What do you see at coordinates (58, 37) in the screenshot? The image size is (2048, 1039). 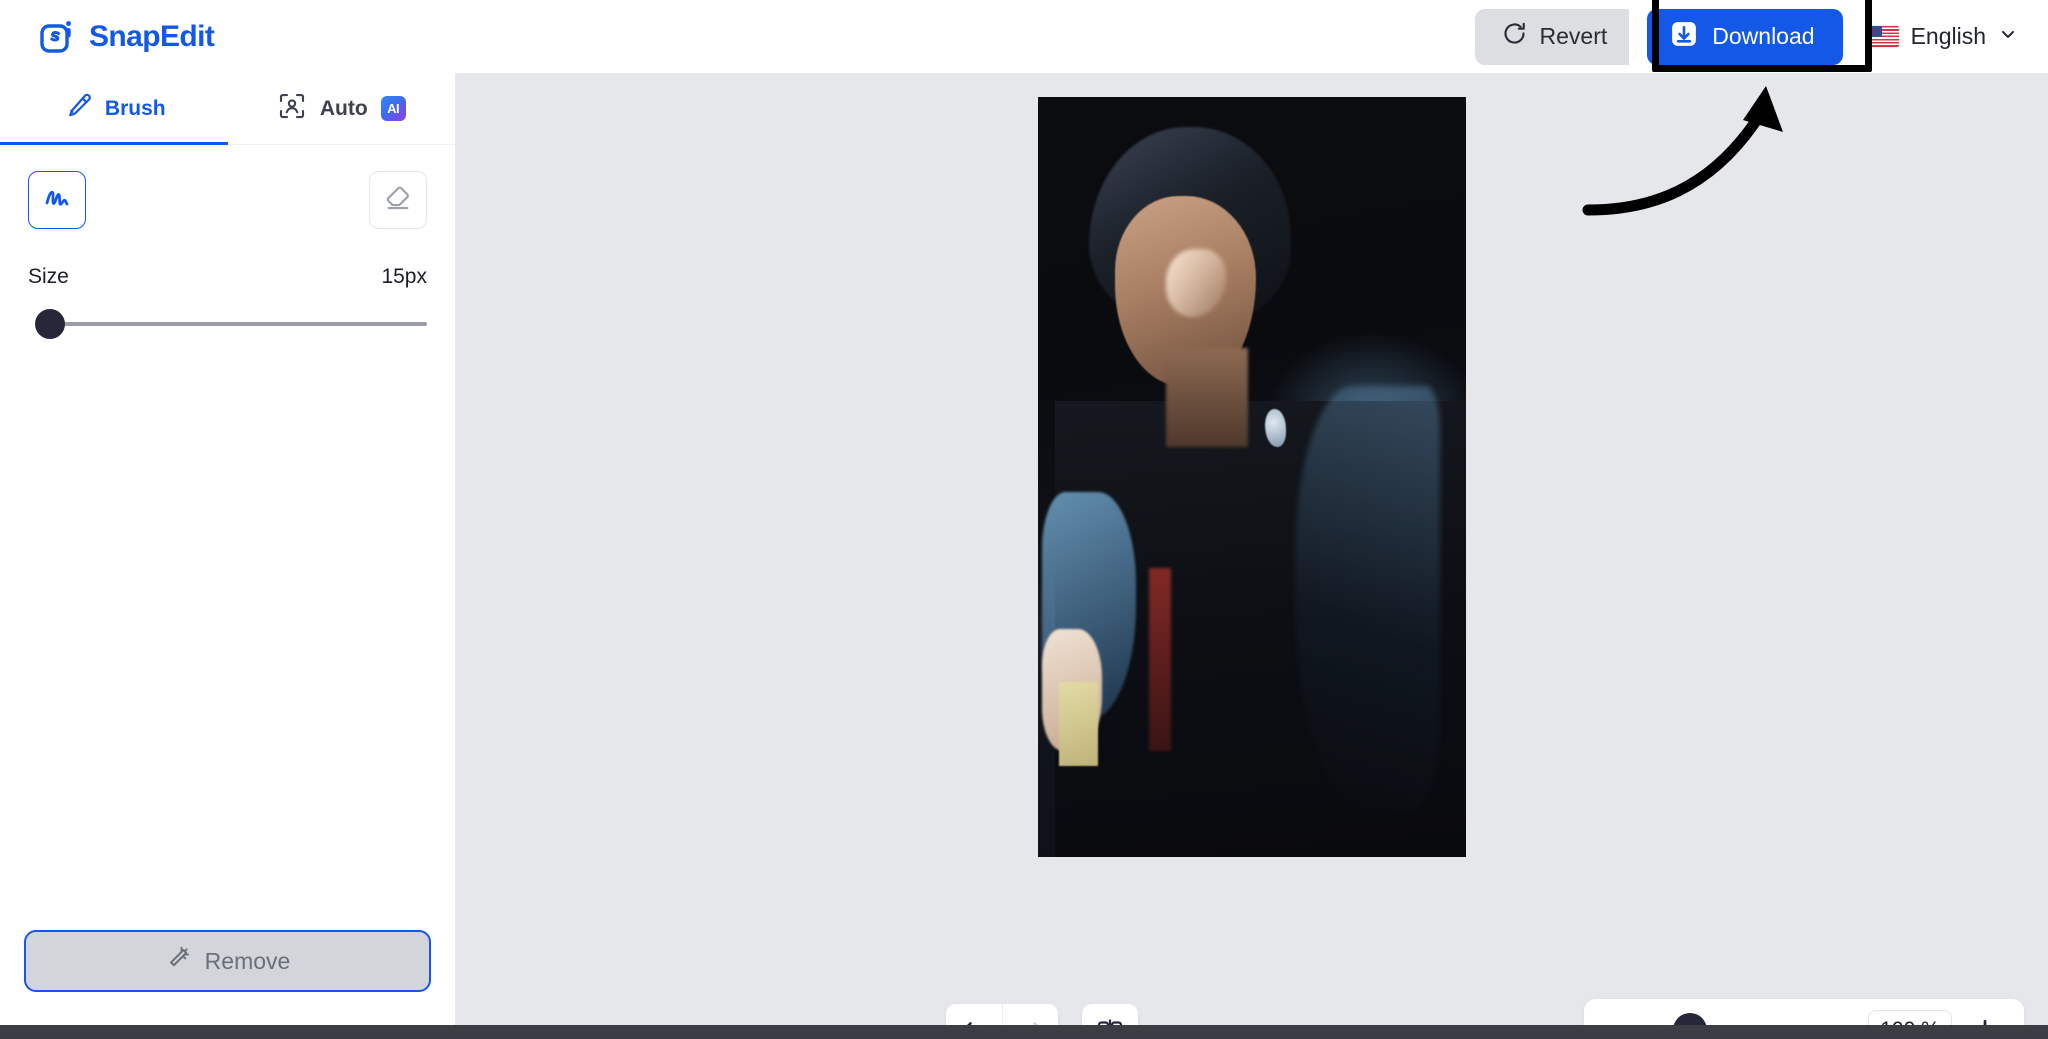 I see `snapedit-logo-icon` at bounding box center [58, 37].